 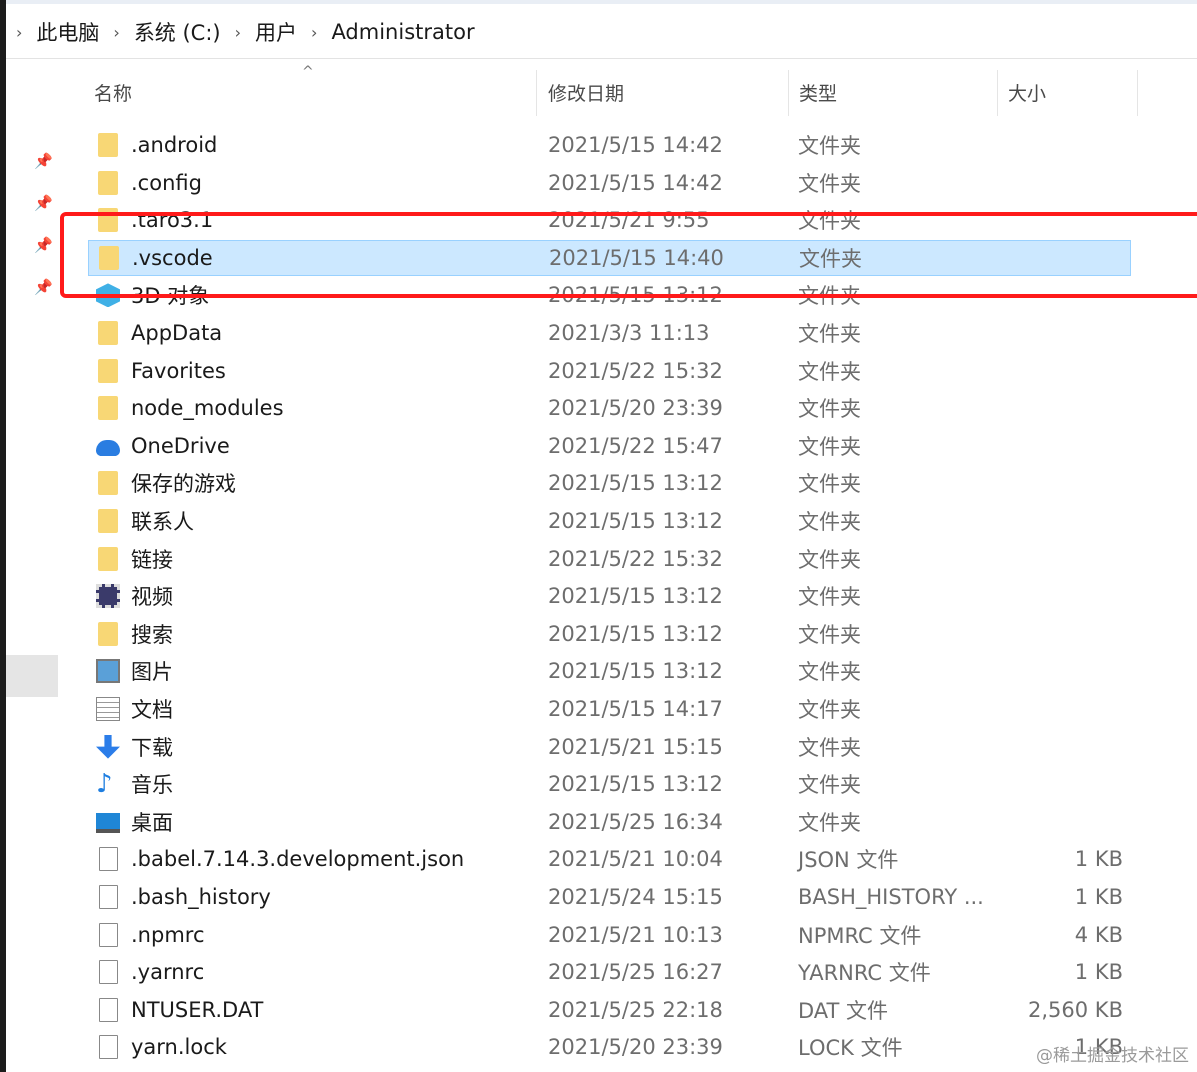 I want to click on file-name: yarn.lock, so click(x=179, y=1047).